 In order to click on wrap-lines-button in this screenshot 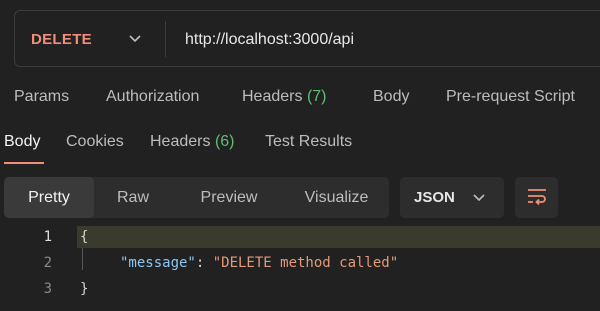, I will do `click(536, 197)`.